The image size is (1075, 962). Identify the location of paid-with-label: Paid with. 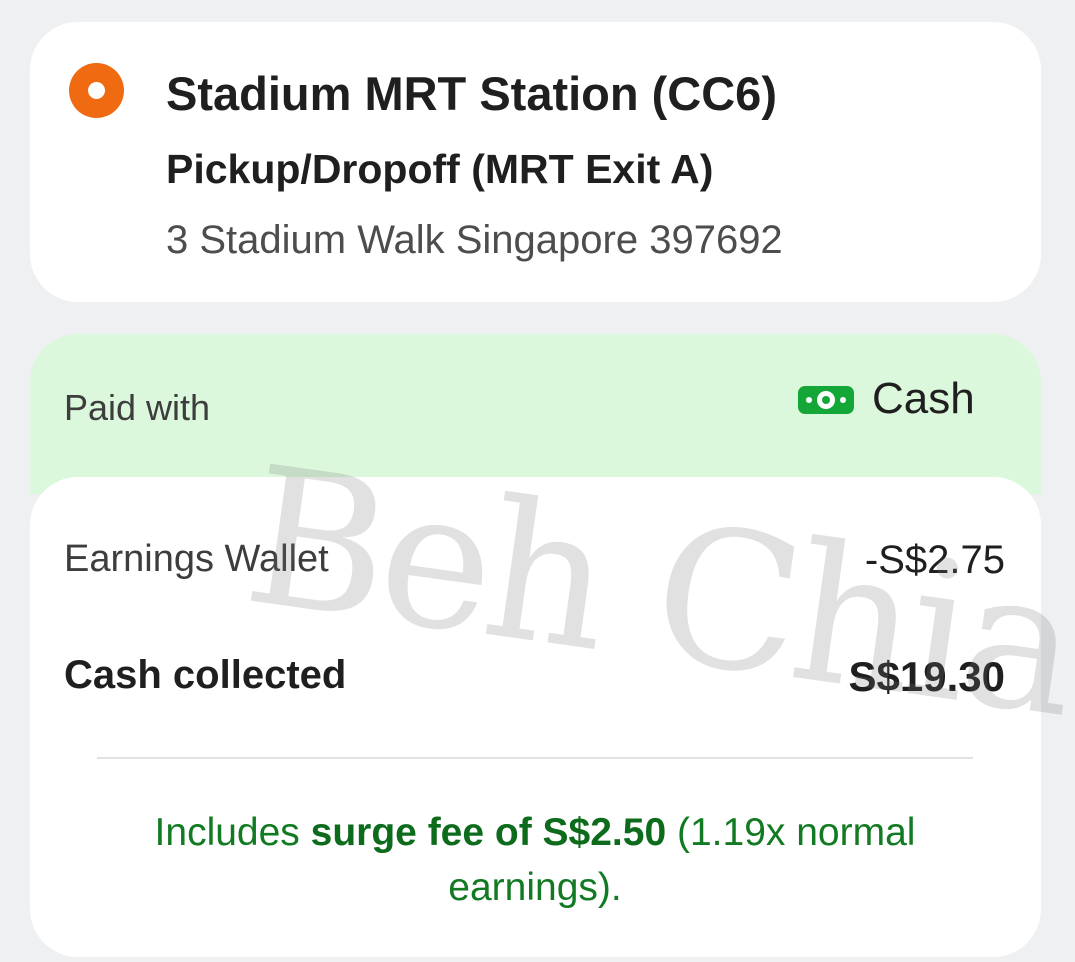
(137, 407).